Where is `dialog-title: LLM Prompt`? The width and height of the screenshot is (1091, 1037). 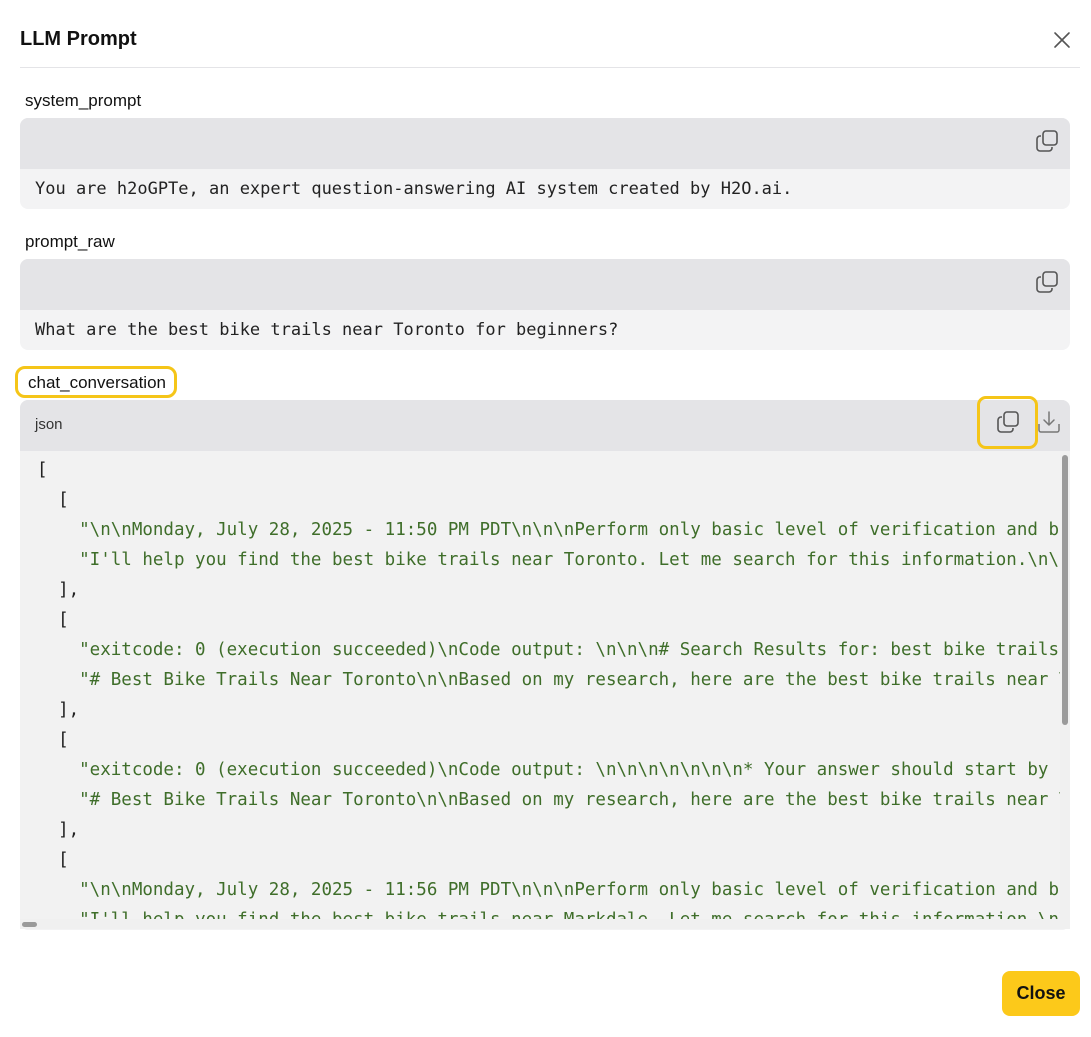 dialog-title: LLM Prompt is located at coordinates (78, 39).